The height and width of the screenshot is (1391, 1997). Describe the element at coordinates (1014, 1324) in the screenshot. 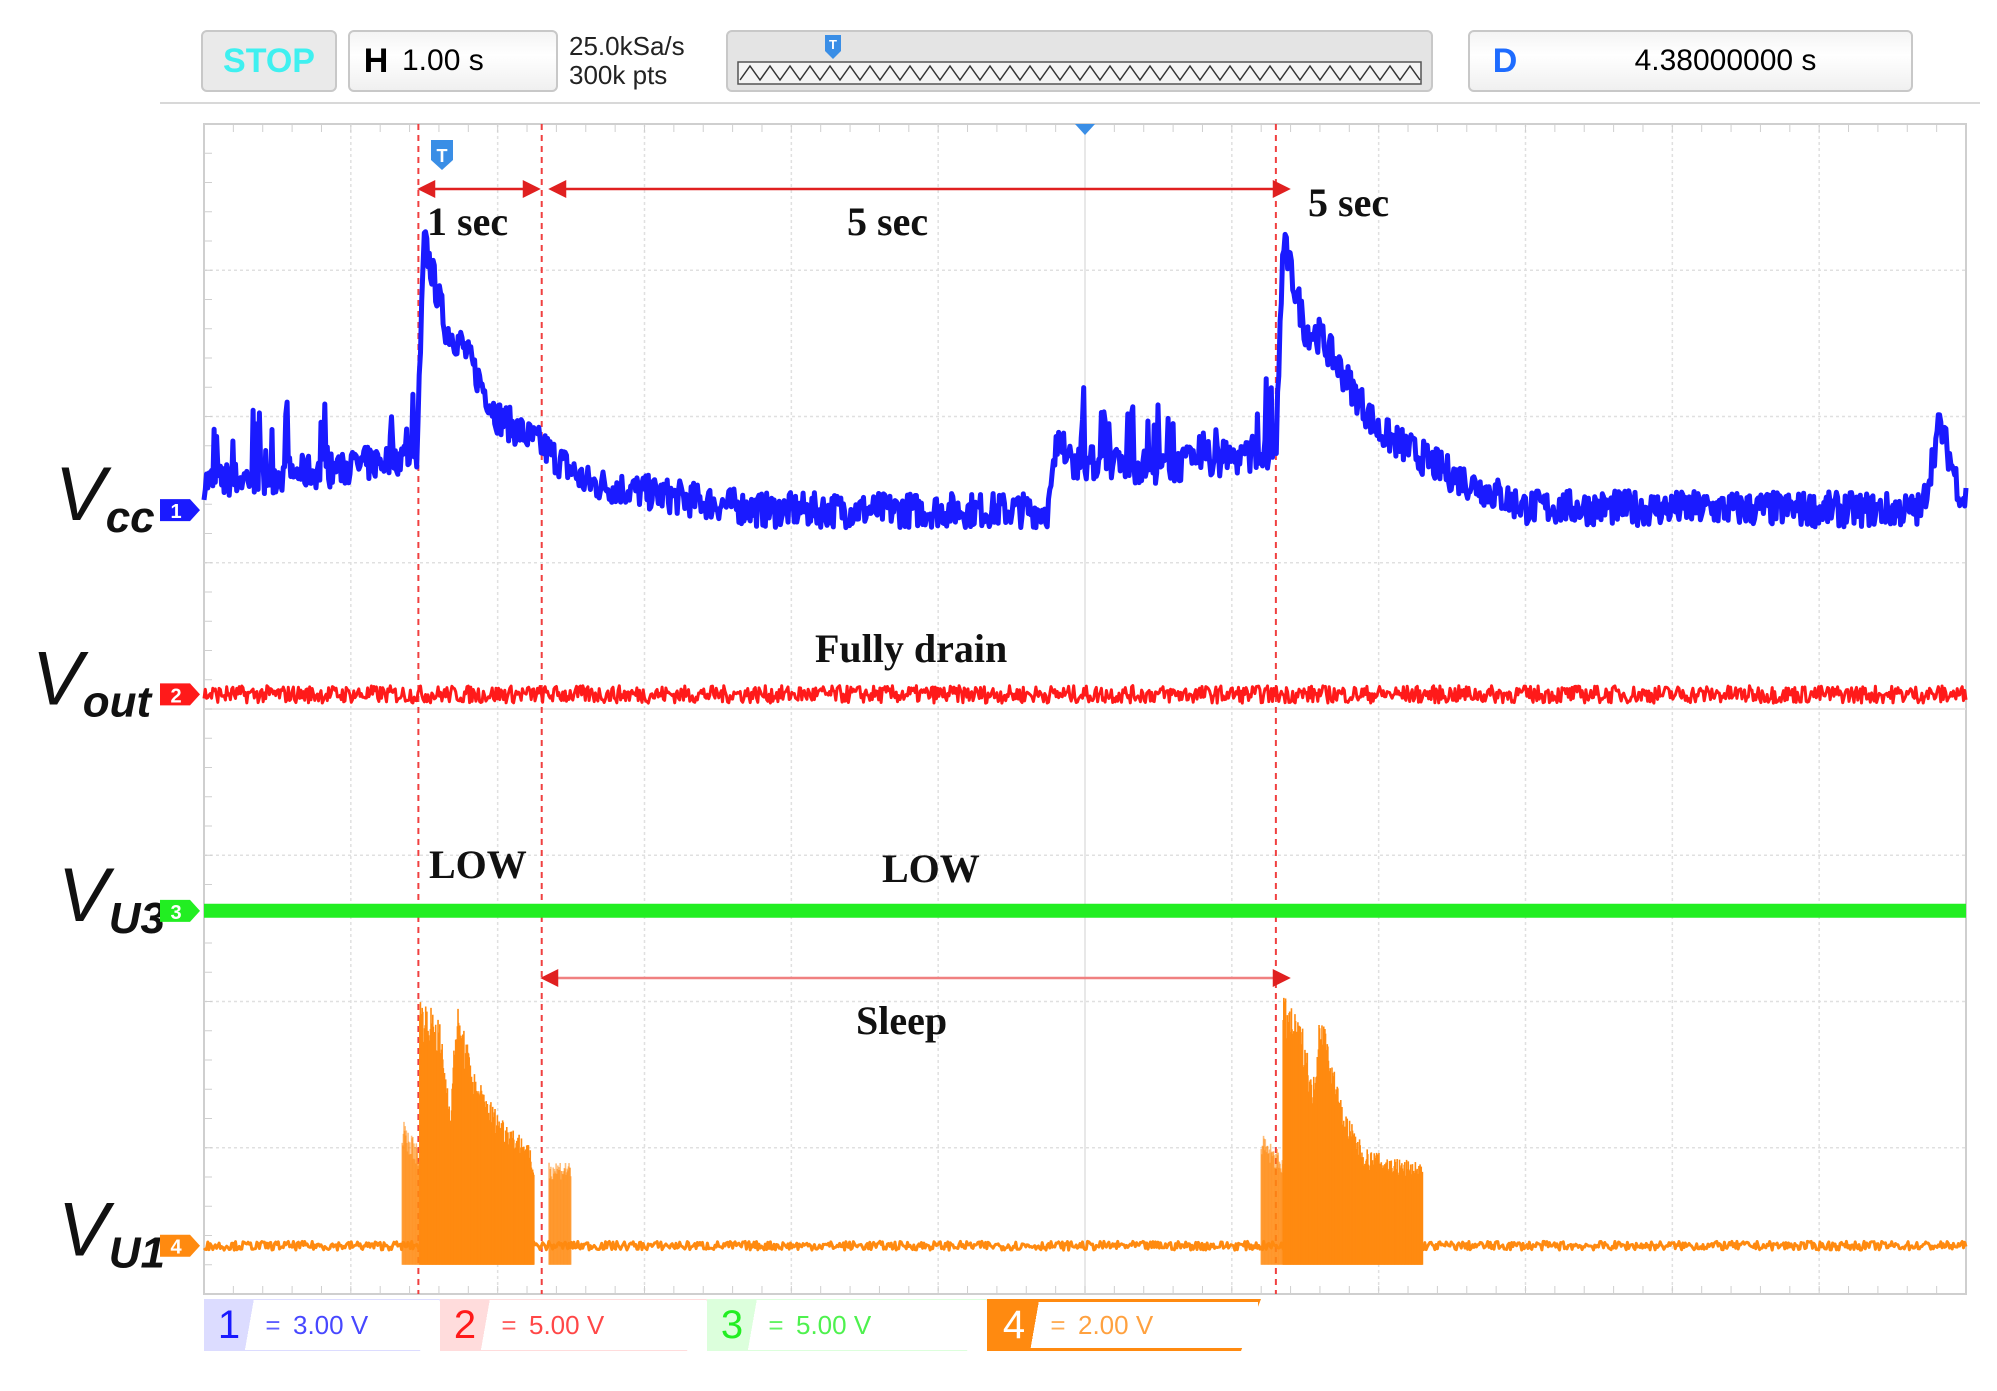

I see `channel-number: 4` at that location.